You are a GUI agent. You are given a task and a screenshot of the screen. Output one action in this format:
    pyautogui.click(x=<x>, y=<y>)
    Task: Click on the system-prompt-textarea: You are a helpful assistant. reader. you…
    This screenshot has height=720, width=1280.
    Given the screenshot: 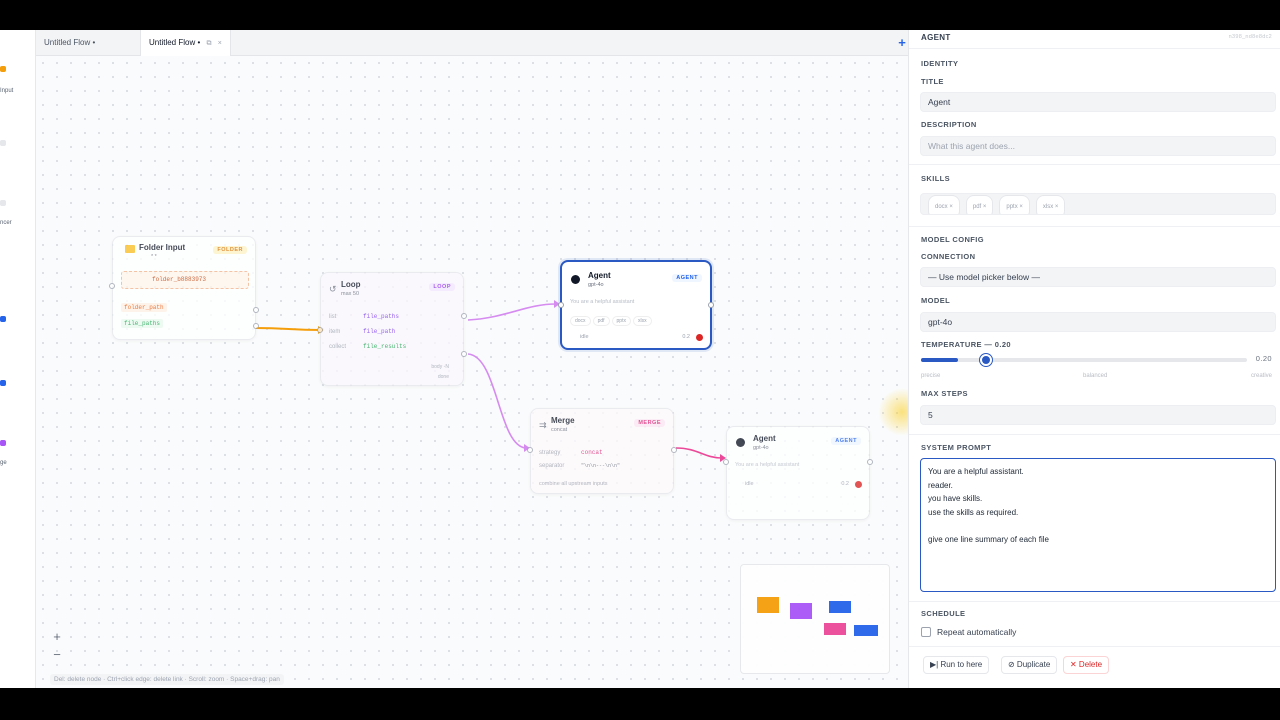 What is the action you would take?
    pyautogui.click(x=1098, y=525)
    